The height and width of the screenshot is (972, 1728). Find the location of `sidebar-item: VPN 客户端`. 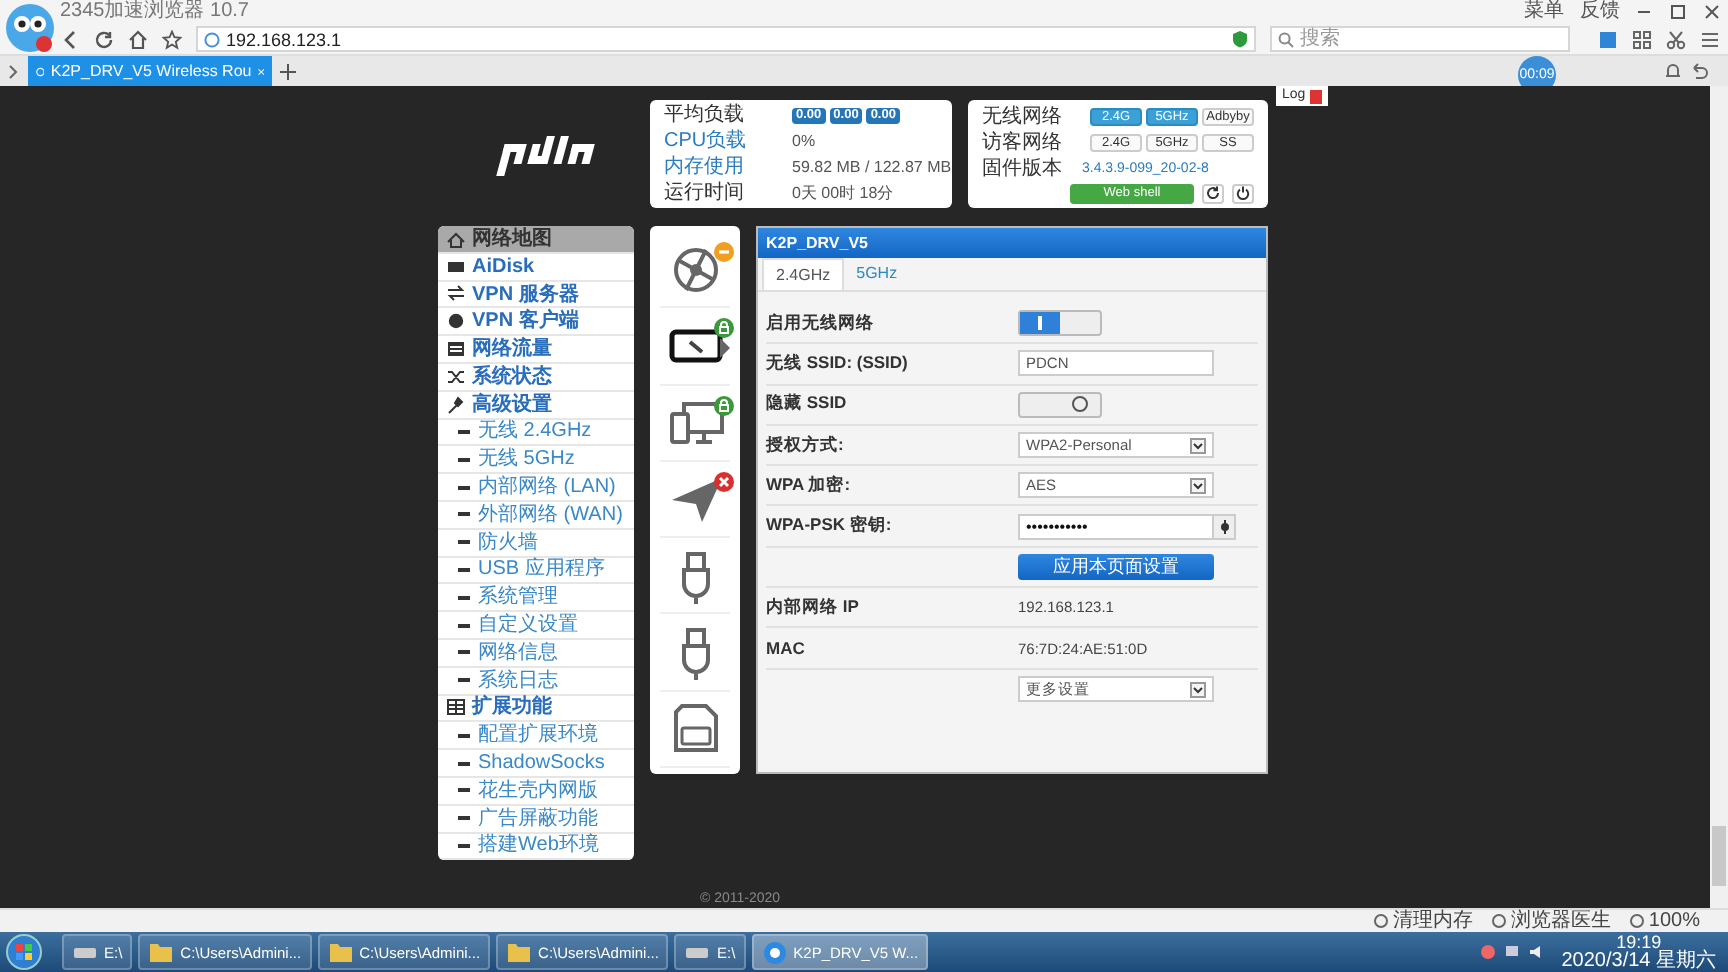

sidebar-item: VPN 客户端 is located at coordinates (536, 322).